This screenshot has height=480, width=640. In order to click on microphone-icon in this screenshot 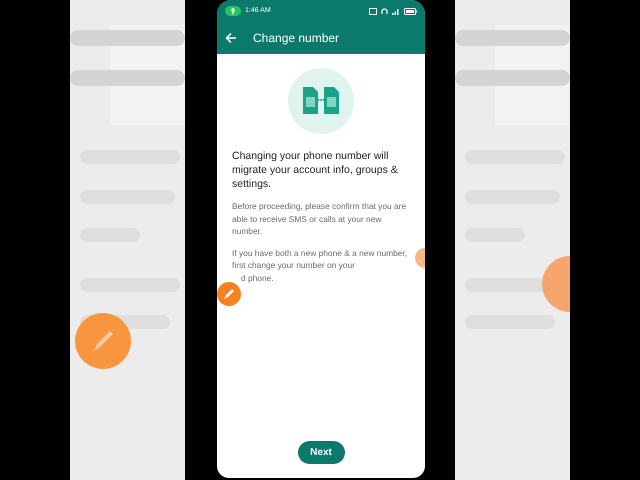, I will do `click(233, 11)`.